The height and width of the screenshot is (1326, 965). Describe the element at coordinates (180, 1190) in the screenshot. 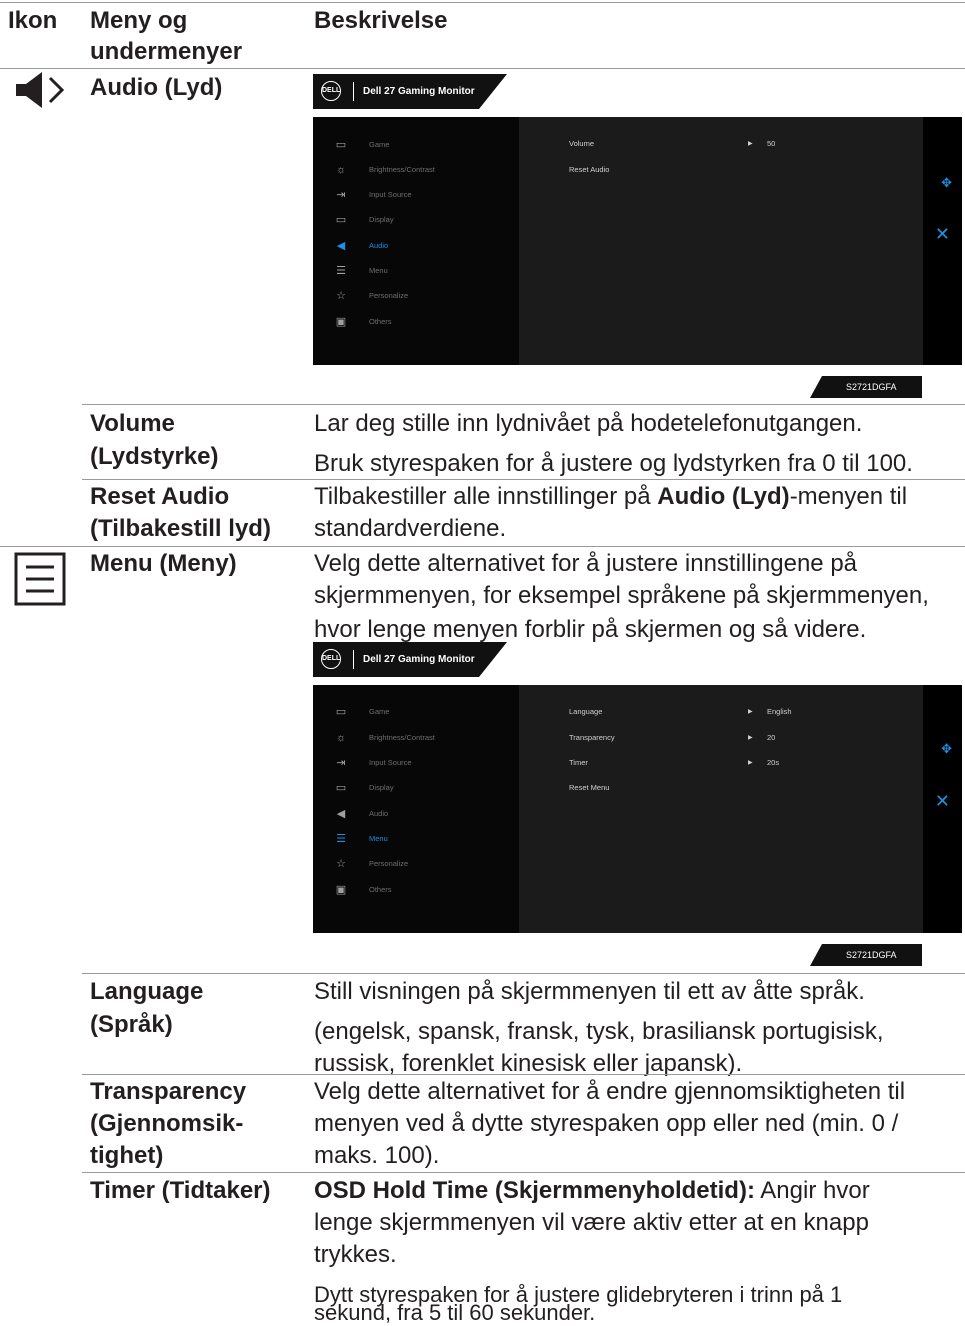

I see `timer-term: Timer (Tidtaker)` at that location.